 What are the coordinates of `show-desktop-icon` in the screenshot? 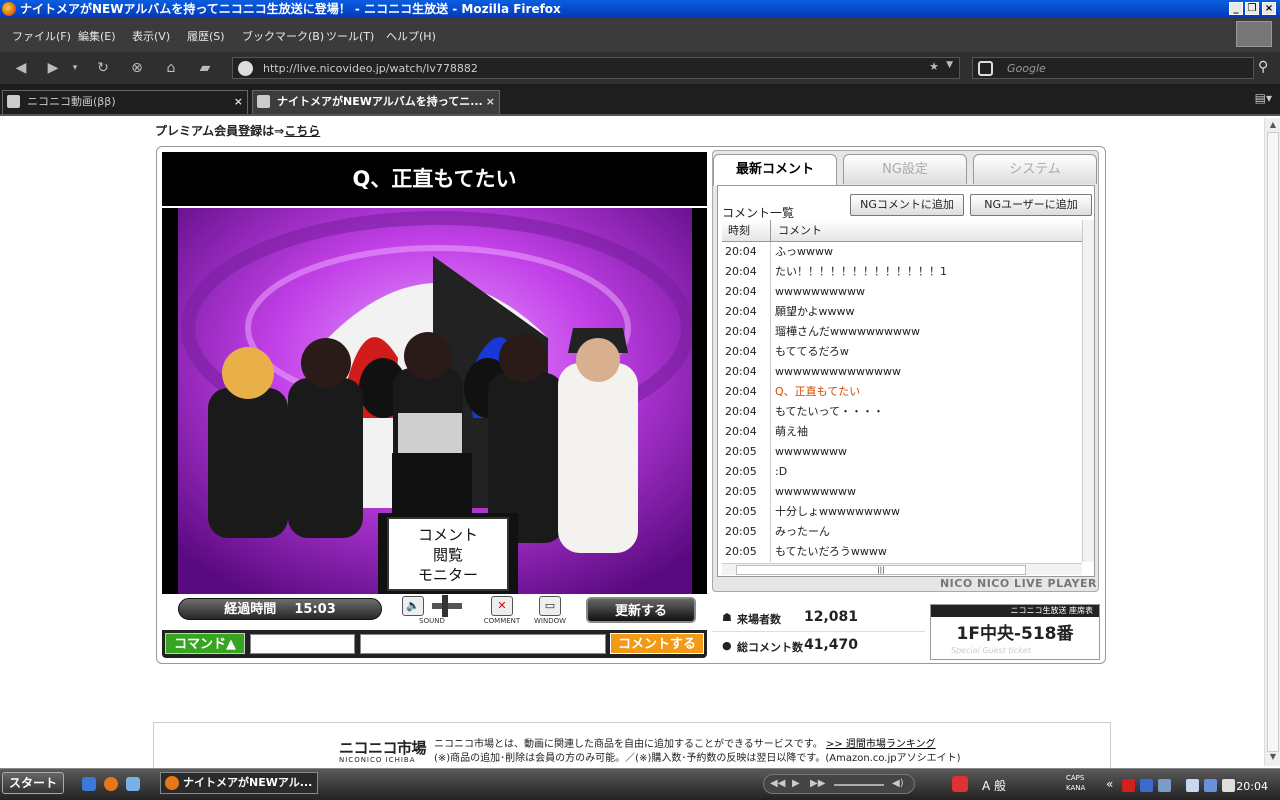 It's located at (89, 784).